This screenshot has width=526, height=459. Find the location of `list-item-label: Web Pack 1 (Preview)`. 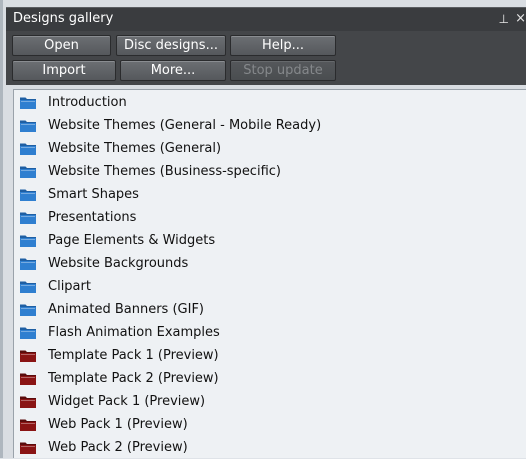

list-item-label: Web Pack 1 (Preview) is located at coordinates (118, 424).